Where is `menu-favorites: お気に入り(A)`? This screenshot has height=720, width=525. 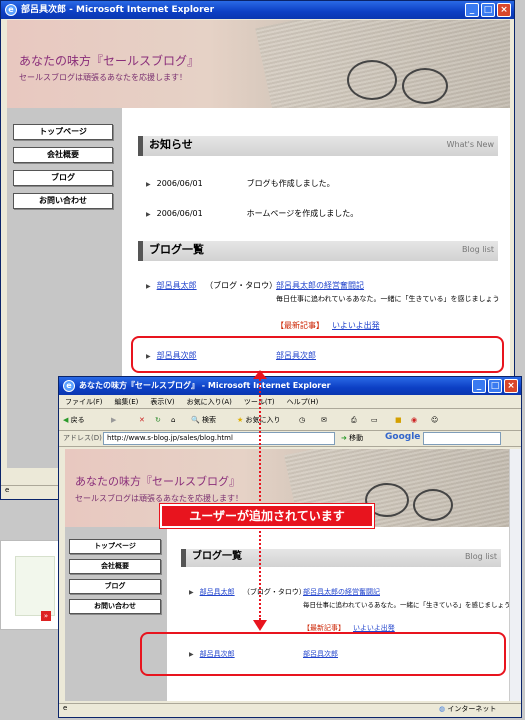 menu-favorites: お気に入り(A) is located at coordinates (209, 401).